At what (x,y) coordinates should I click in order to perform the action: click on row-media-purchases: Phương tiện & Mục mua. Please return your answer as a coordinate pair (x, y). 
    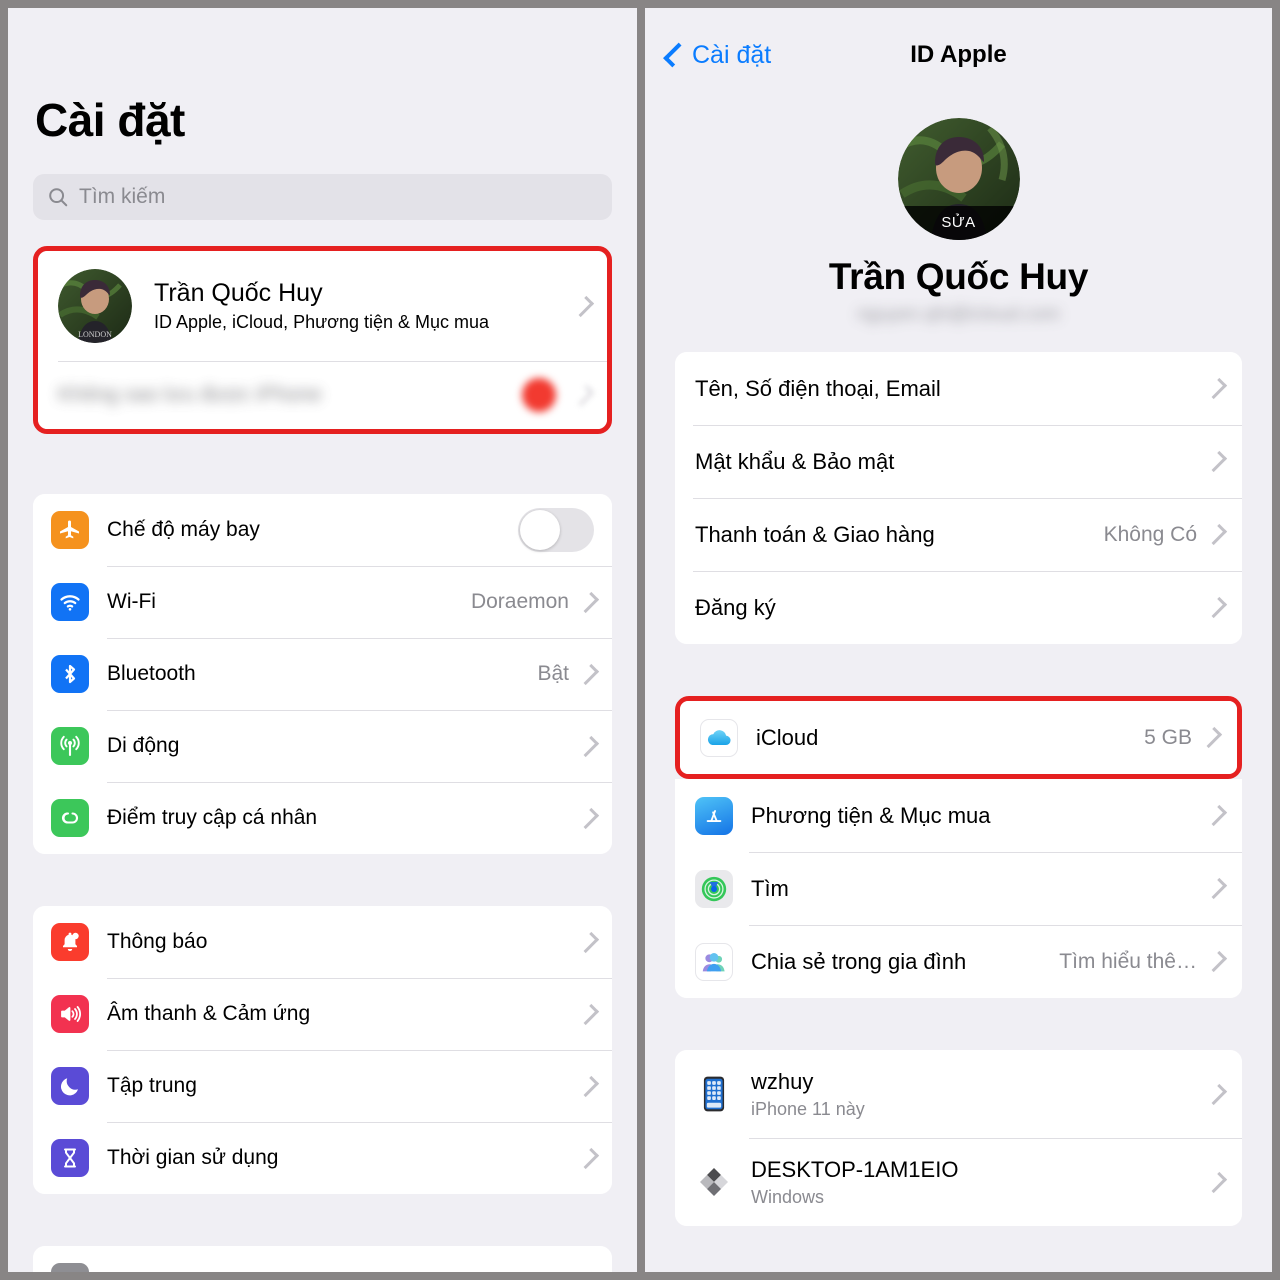
    Looking at the image, I should click on (958, 815).